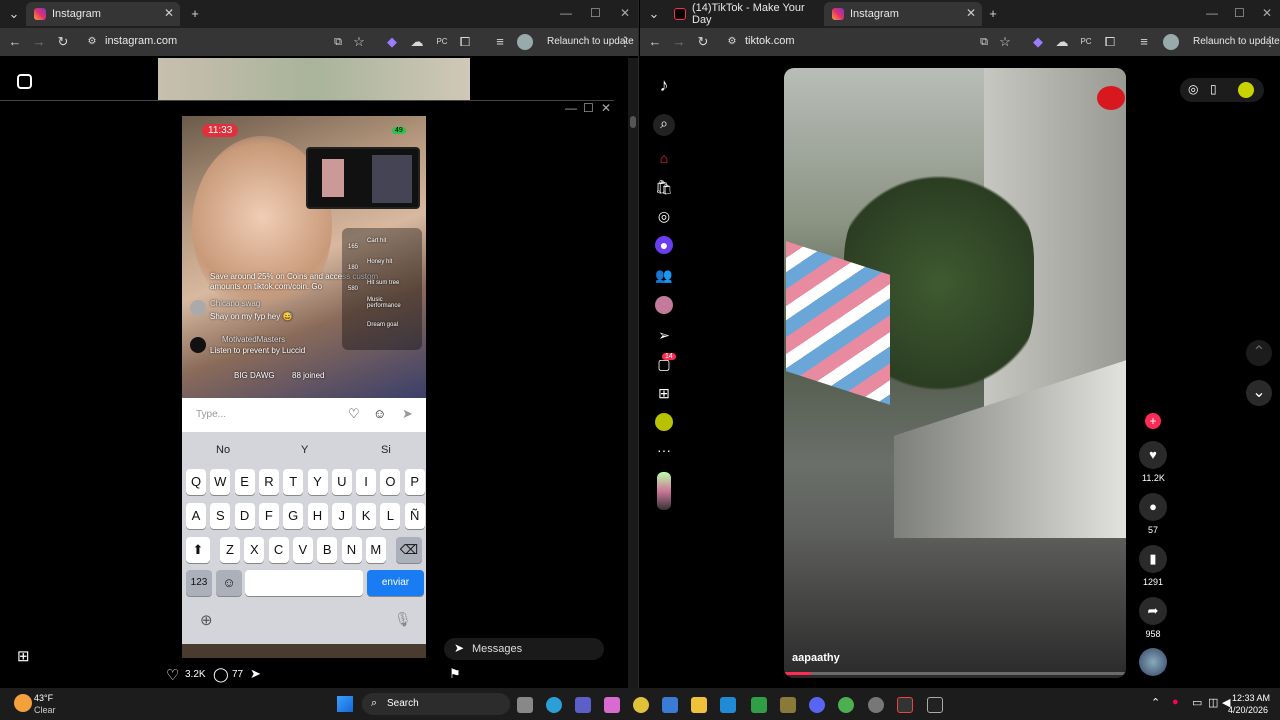  I want to click on app-c-icon, so click(728, 705).